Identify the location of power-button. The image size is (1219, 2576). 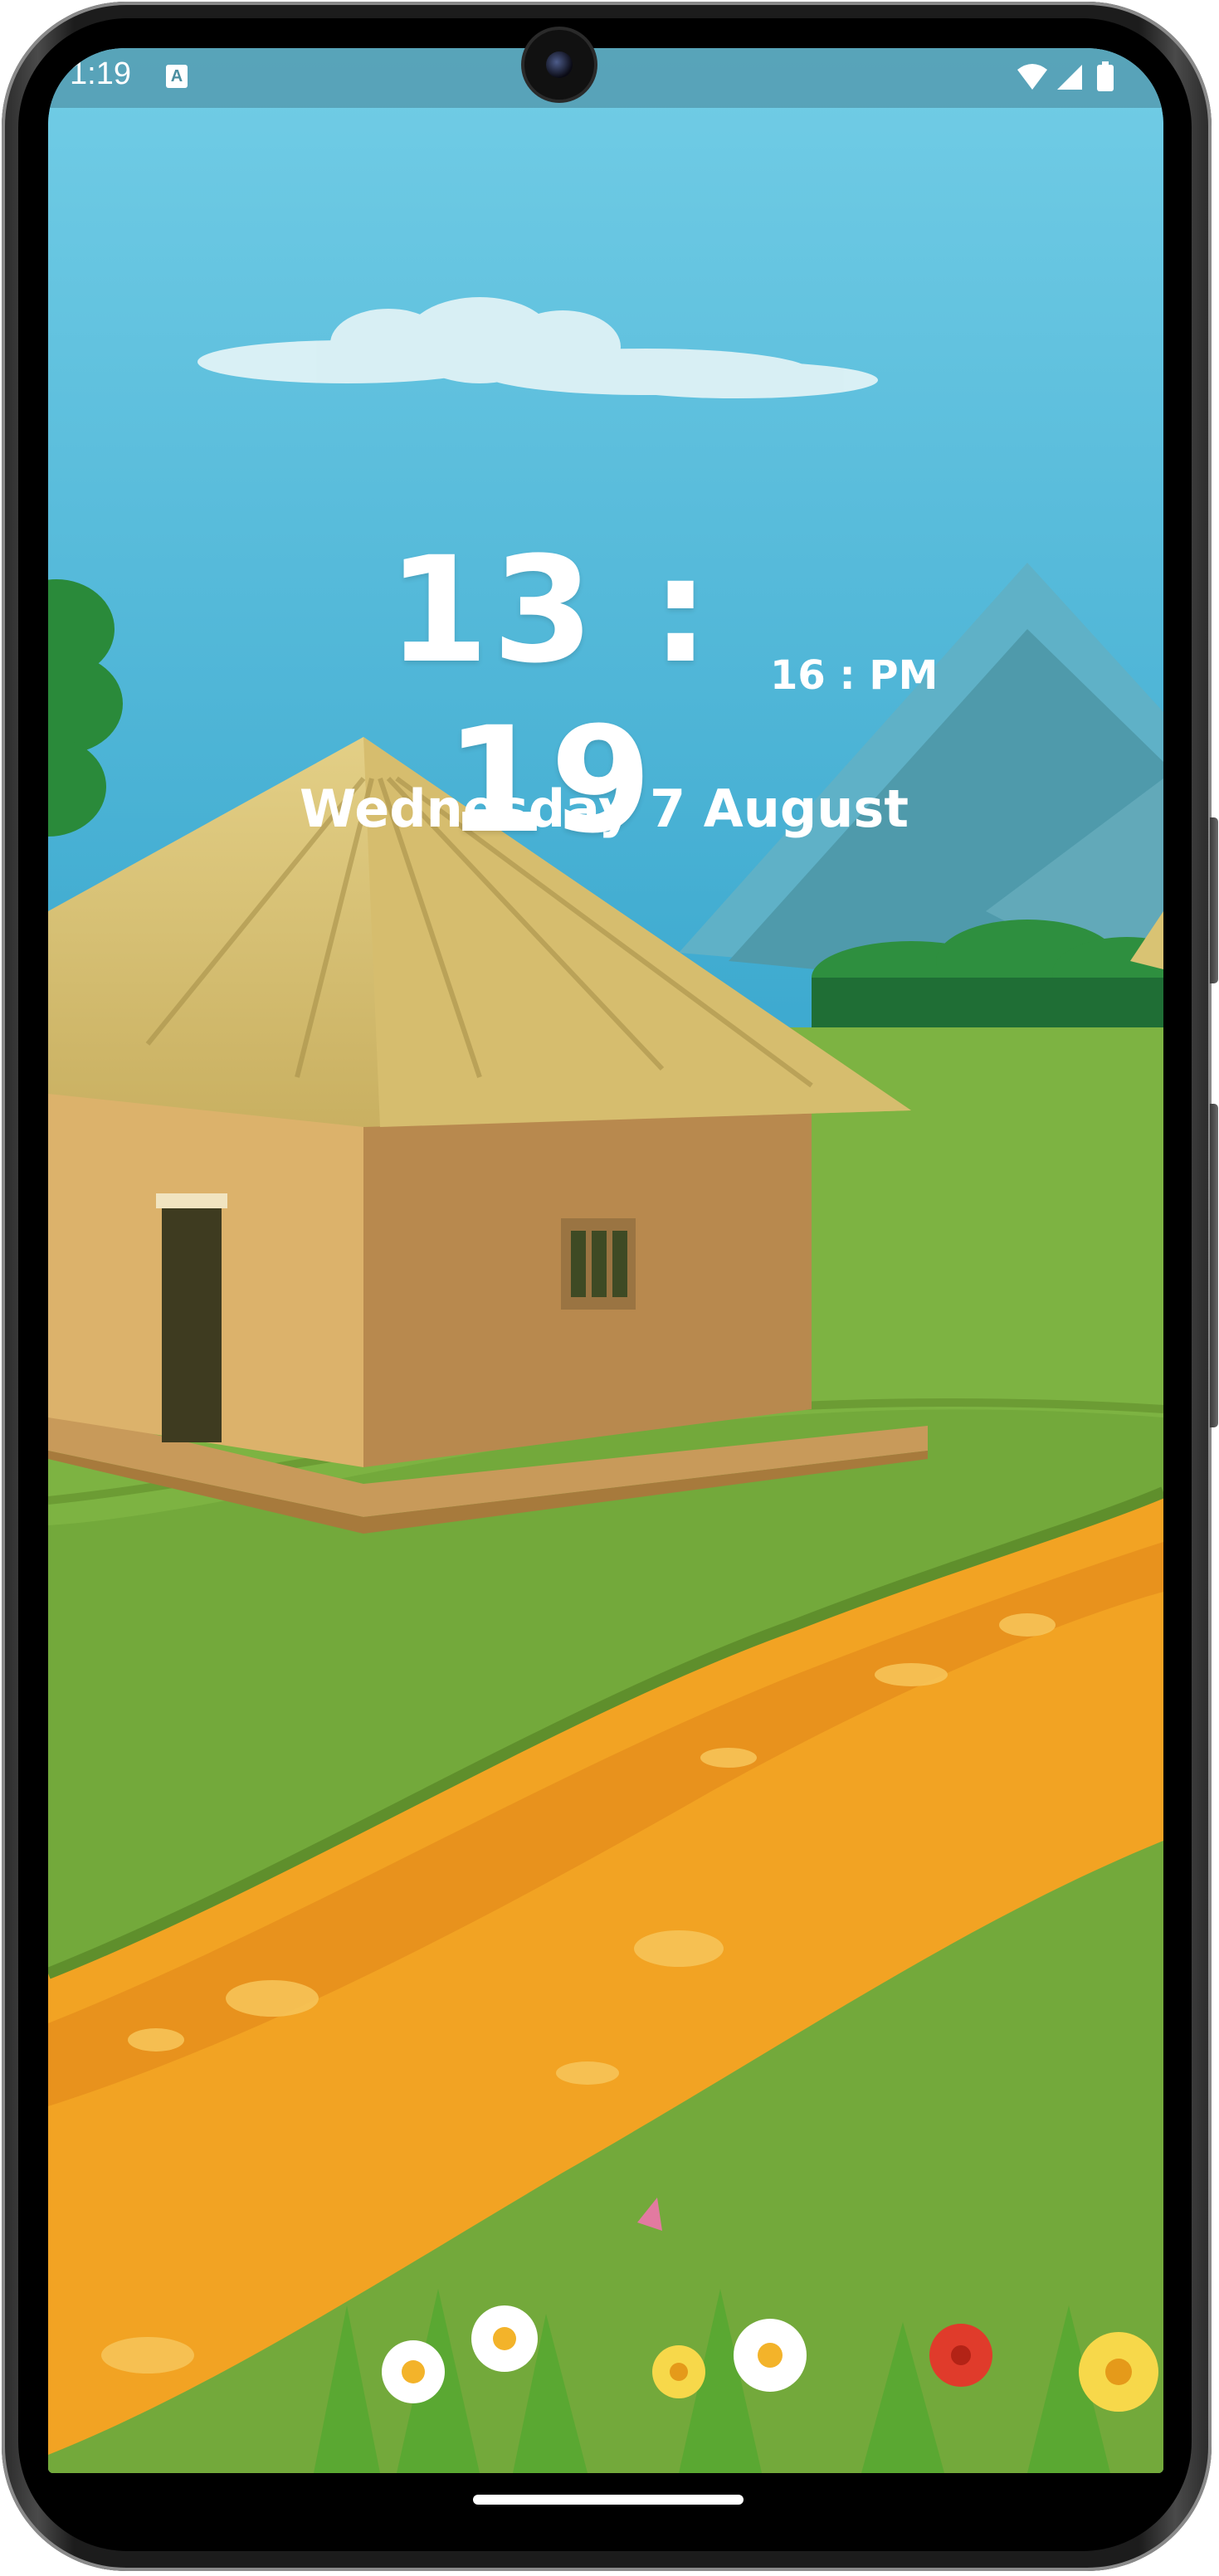
(1214, 1266).